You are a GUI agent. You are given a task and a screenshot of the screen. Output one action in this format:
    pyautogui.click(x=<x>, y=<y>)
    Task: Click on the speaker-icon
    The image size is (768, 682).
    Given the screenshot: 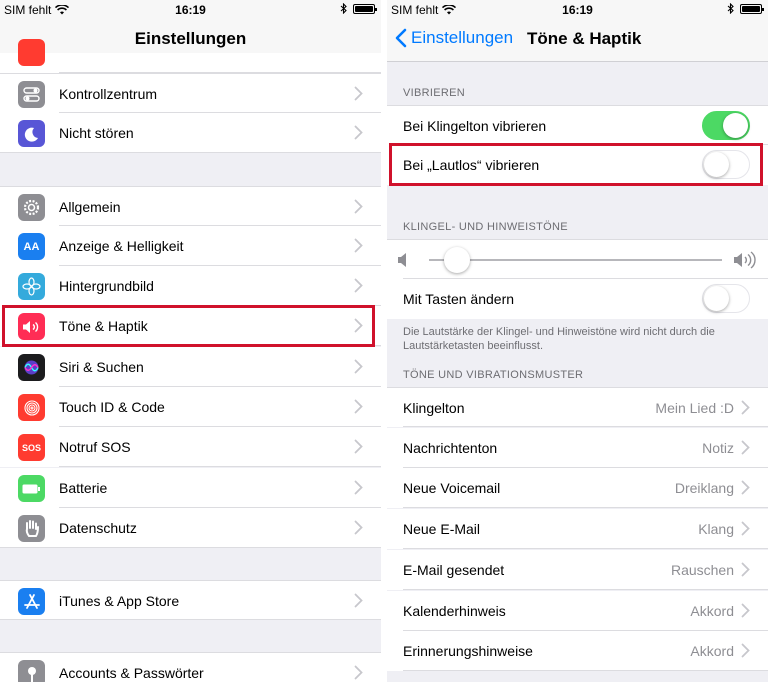 What is the action you would take?
    pyautogui.click(x=31, y=326)
    